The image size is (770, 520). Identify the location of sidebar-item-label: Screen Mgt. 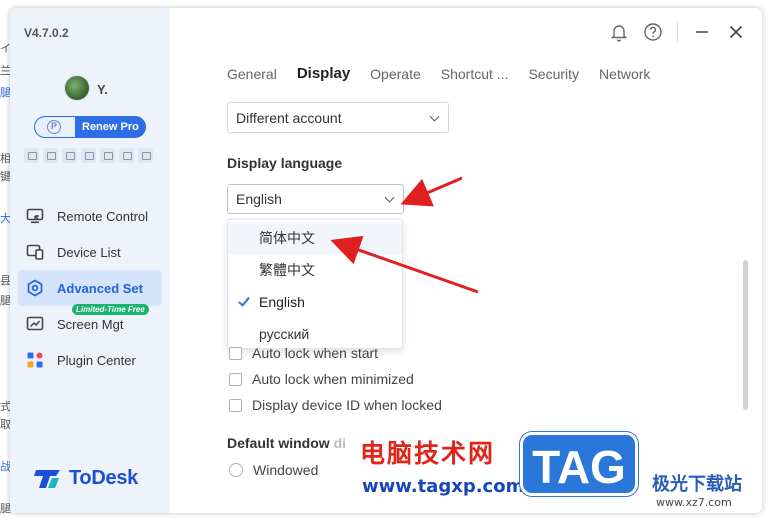
(90, 324).